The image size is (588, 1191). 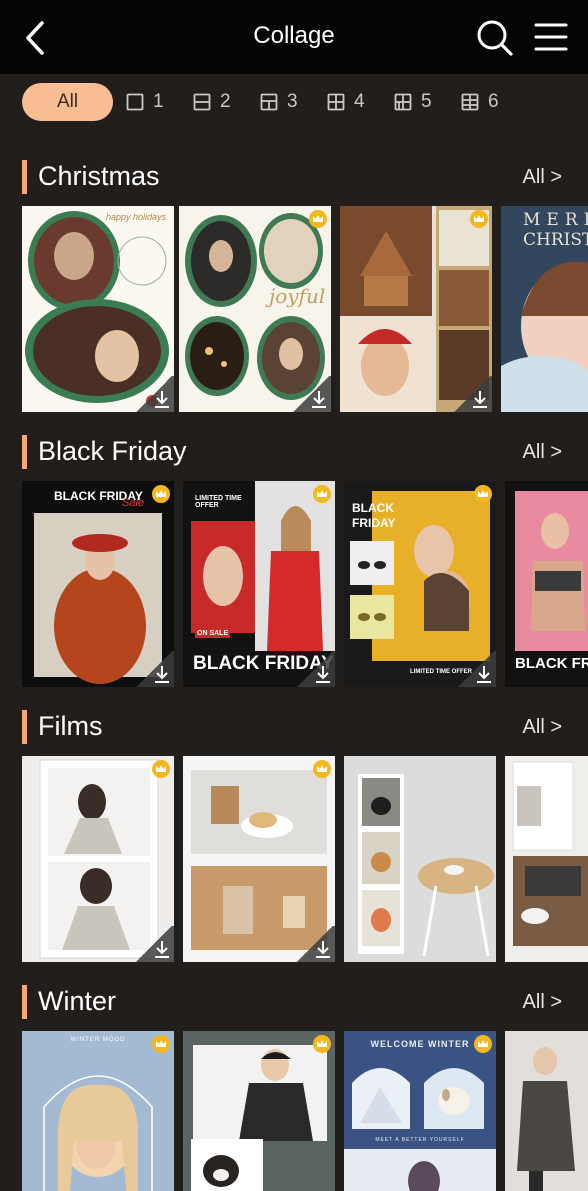 What do you see at coordinates (555, 240) in the screenshot?
I see `card-text: CHRISTM` at bounding box center [555, 240].